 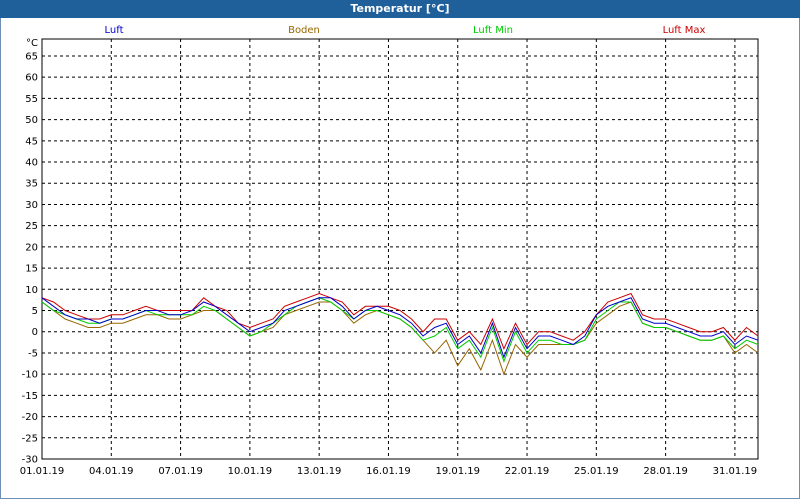 I want to click on x-tick-label: 25.01.19, so click(x=596, y=471).